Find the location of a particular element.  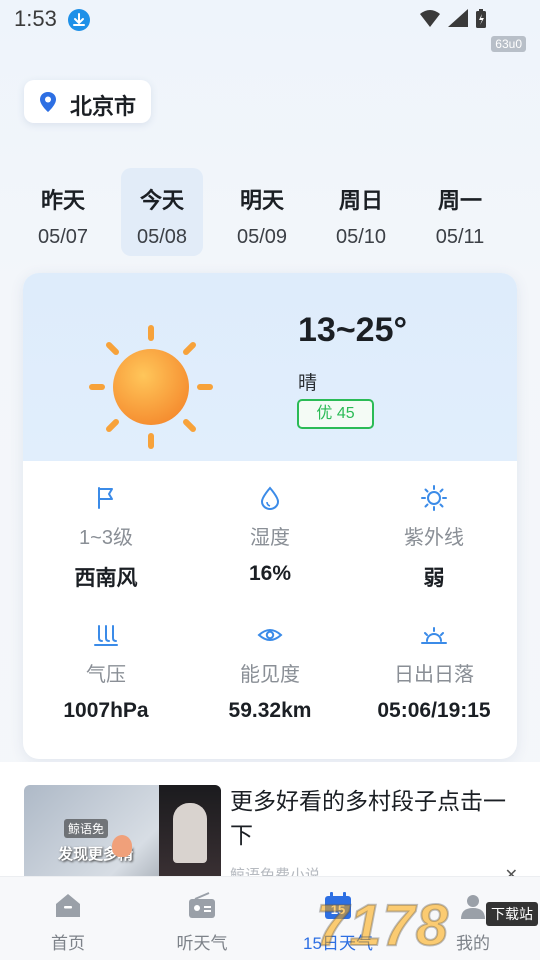

sunrise-icon is located at coordinates (434, 635).